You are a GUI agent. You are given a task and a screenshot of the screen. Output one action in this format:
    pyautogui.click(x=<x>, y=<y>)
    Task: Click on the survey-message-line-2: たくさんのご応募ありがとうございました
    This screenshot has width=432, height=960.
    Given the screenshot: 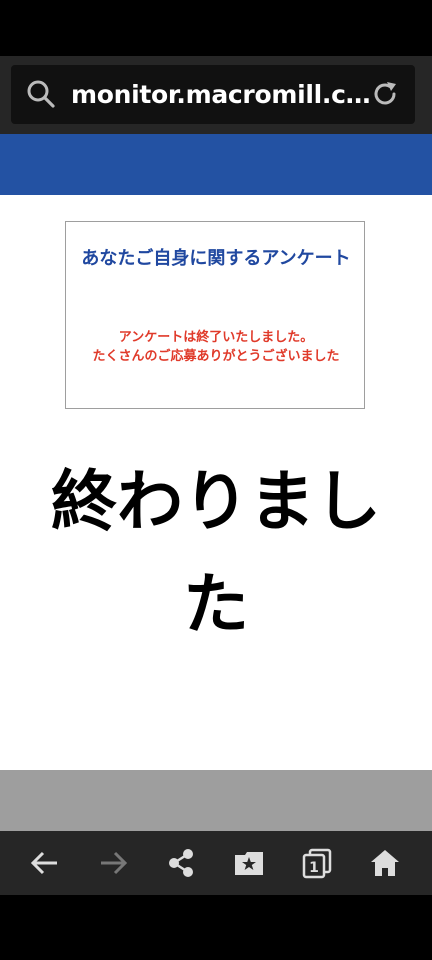 What is the action you would take?
    pyautogui.click(x=216, y=356)
    